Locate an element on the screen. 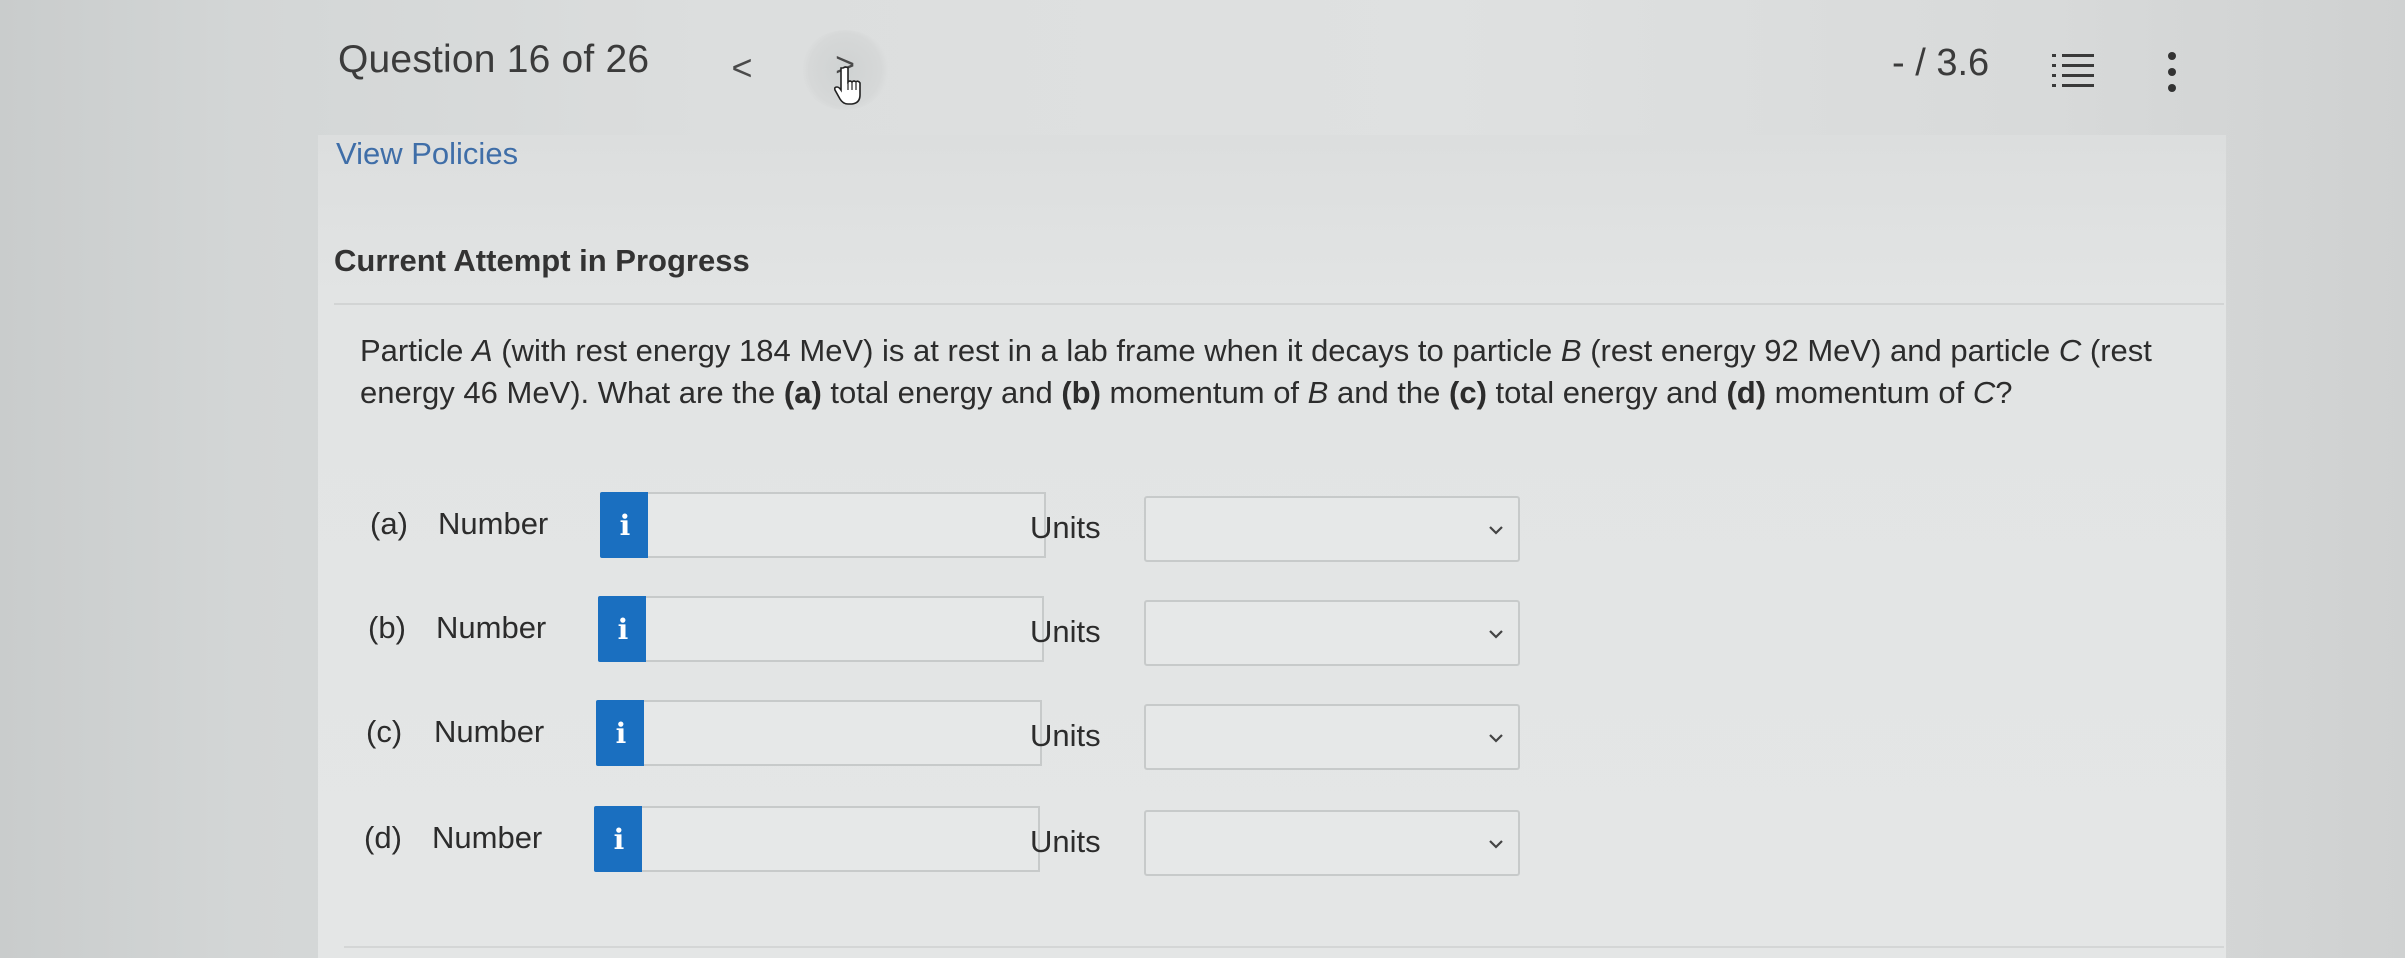  score: - / 3.6 is located at coordinates (1941, 63).